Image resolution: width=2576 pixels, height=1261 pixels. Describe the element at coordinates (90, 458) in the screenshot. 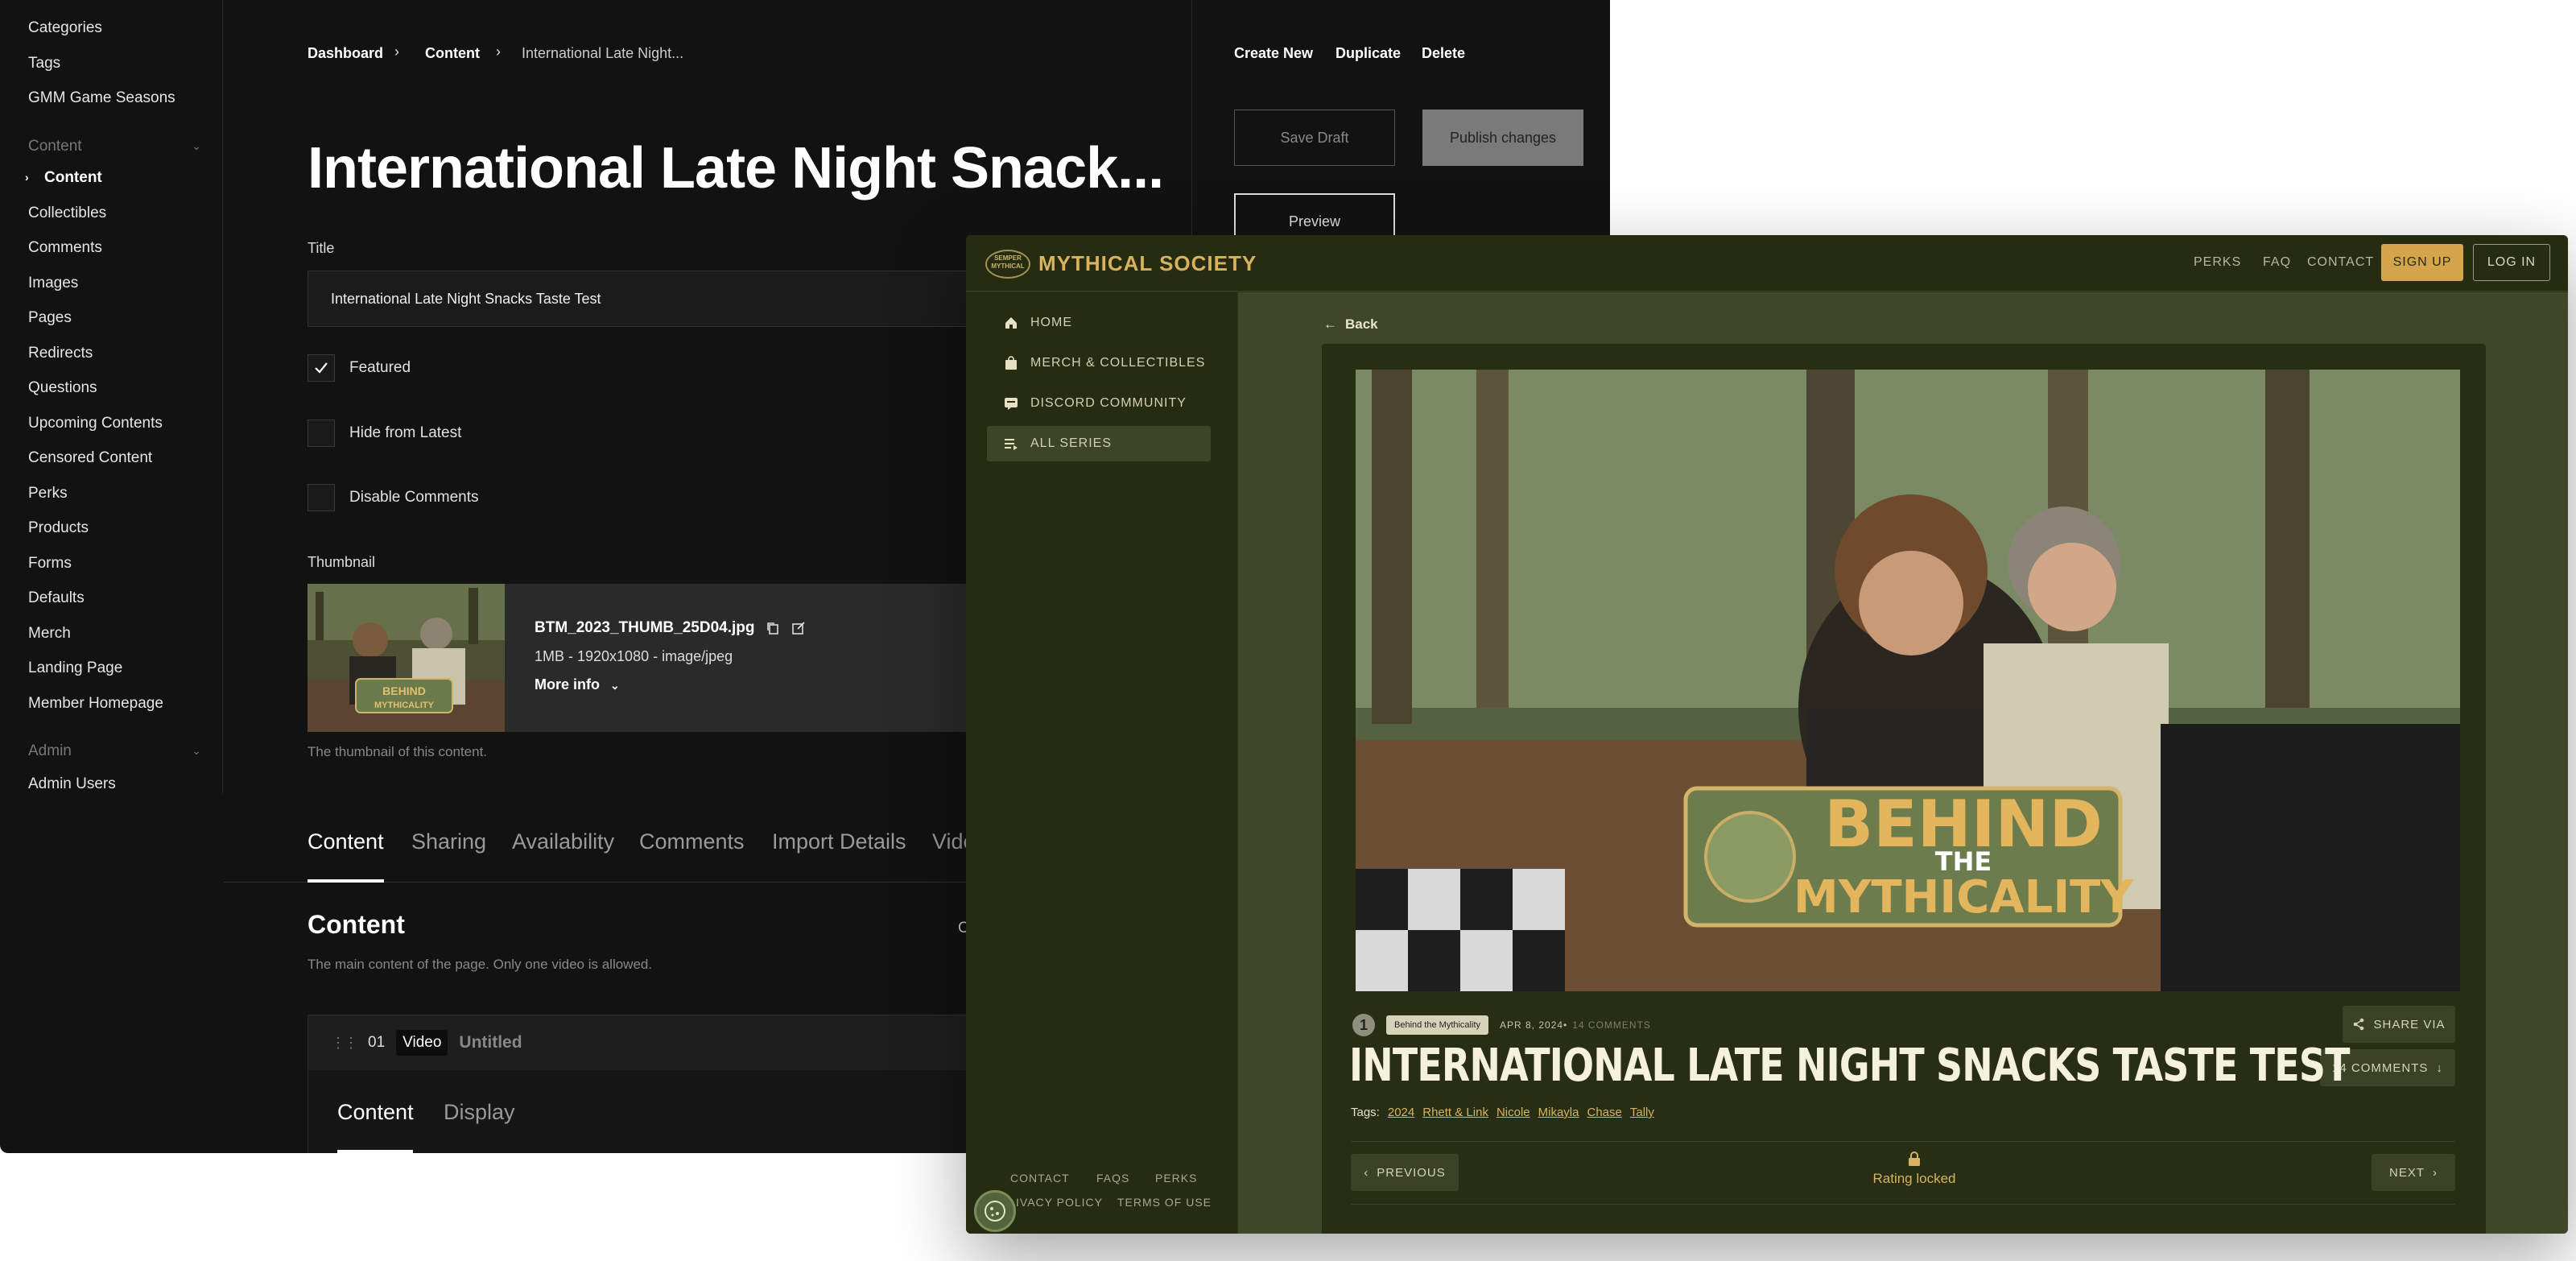

I see `sidebar-item-censored-content: Censored Content` at that location.